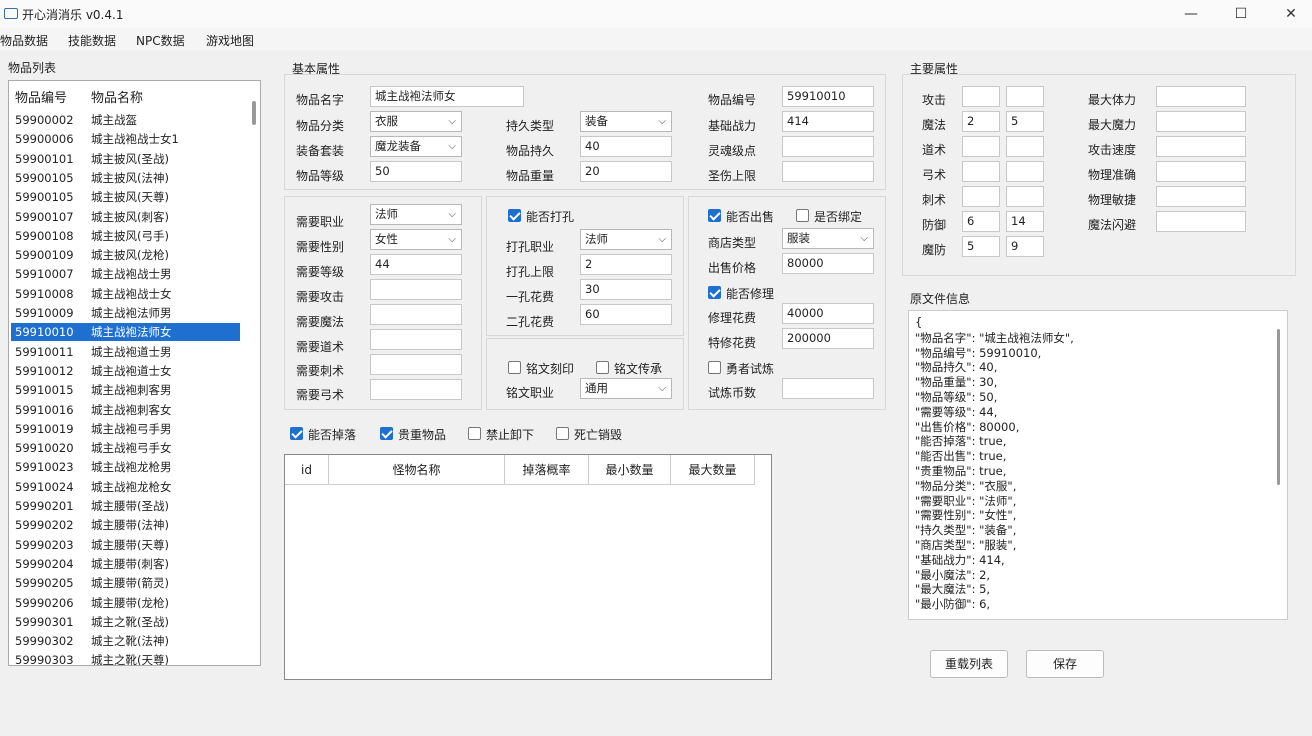 The image size is (1312, 736). Describe the element at coordinates (1278, 407) in the screenshot. I see `source-scrollbar-thumb` at that location.